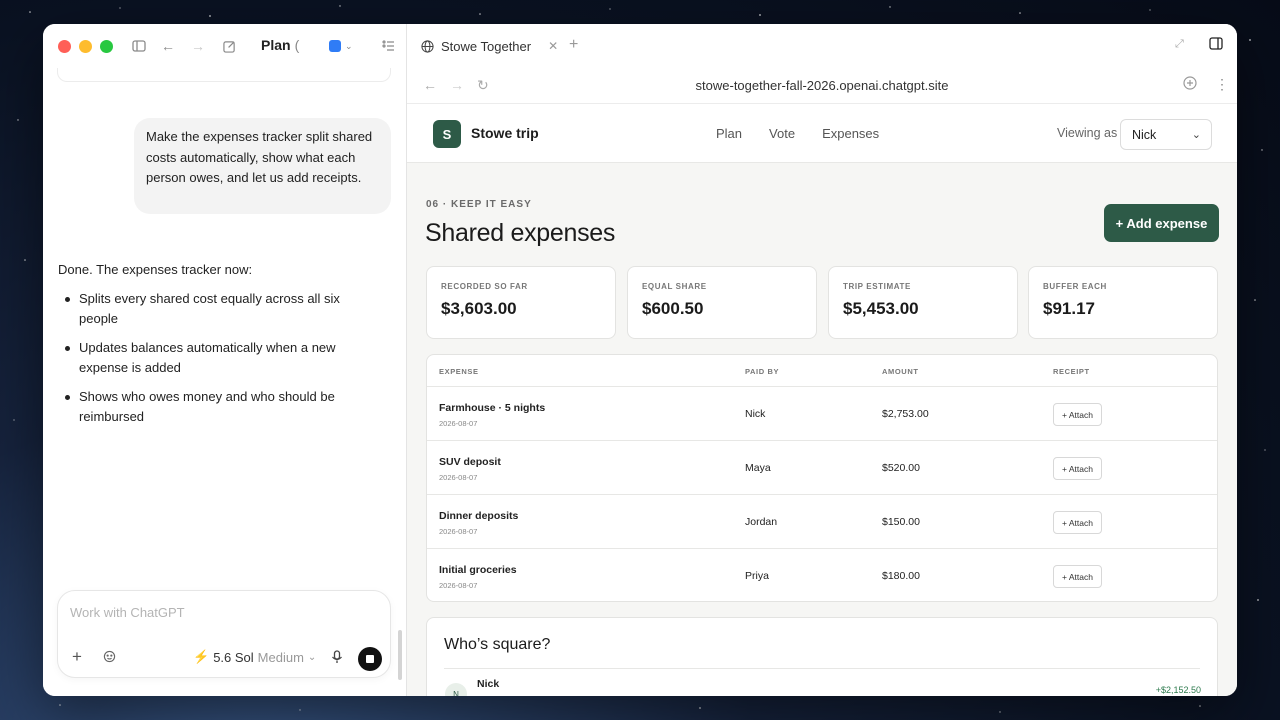 Image resolution: width=1280 pixels, height=720 pixels. Describe the element at coordinates (573, 45) in the screenshot. I see `new-tab-icon: +` at that location.